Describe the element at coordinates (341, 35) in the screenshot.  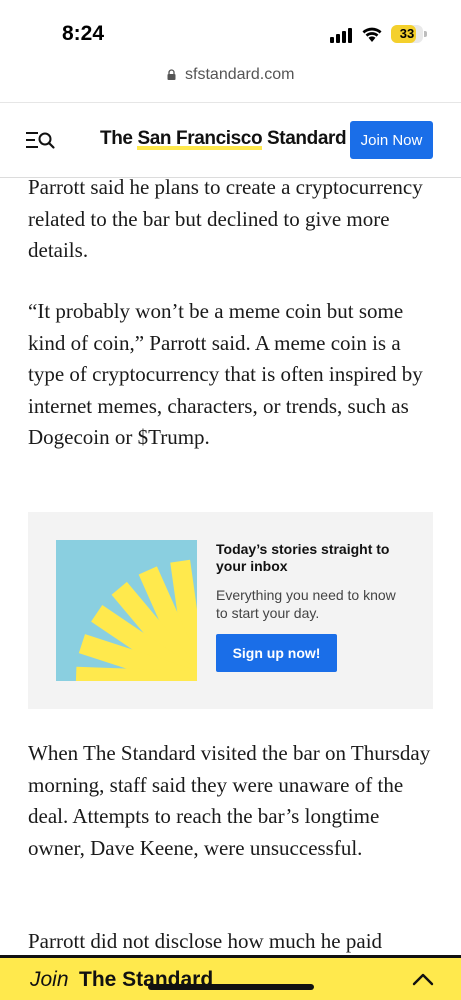
I see `signal-icon` at that location.